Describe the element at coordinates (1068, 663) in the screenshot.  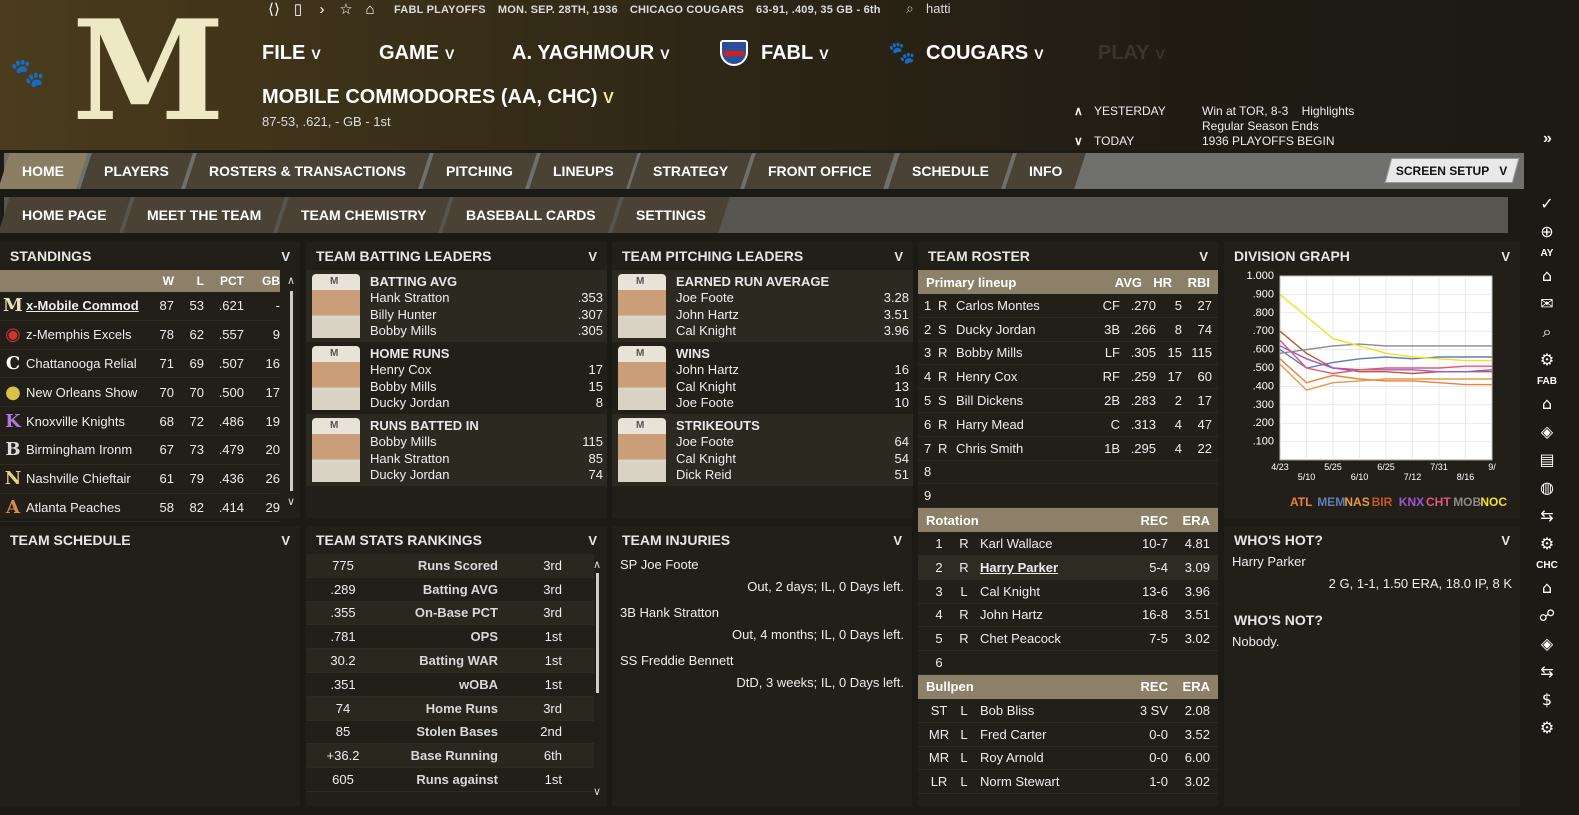
I see `rotation-row: 6` at that location.